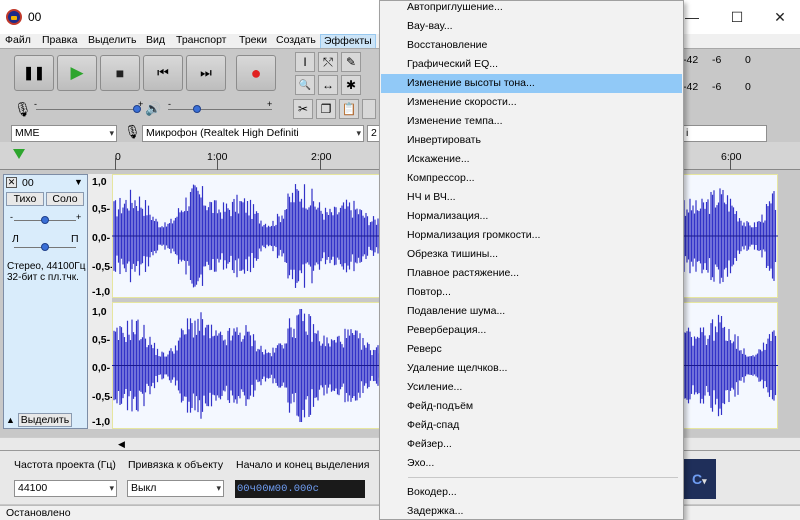  Describe the element at coordinates (531, 140) in the screenshot. I see `effect-menu-item: Инвертировать` at that location.